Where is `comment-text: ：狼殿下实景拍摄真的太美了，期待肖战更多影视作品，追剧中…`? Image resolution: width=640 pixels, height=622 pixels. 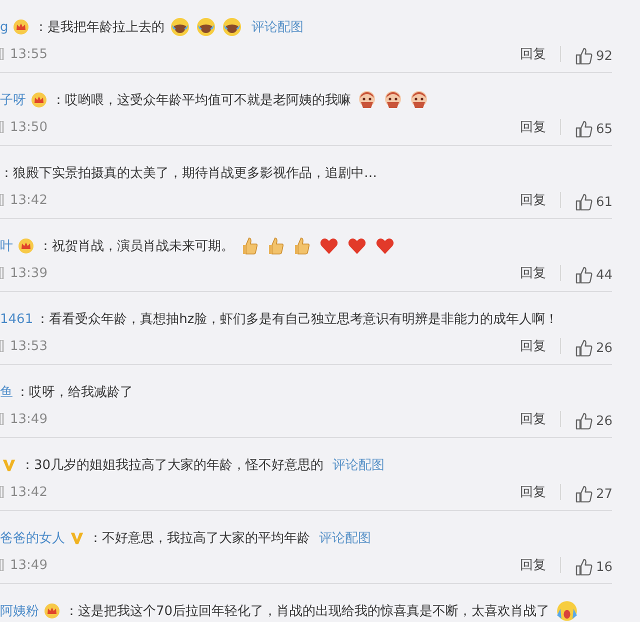
comment-text: ：狼殿下实景拍摄真的太美了，期待肖战更多影视作品，追剧中… is located at coordinates (188, 173).